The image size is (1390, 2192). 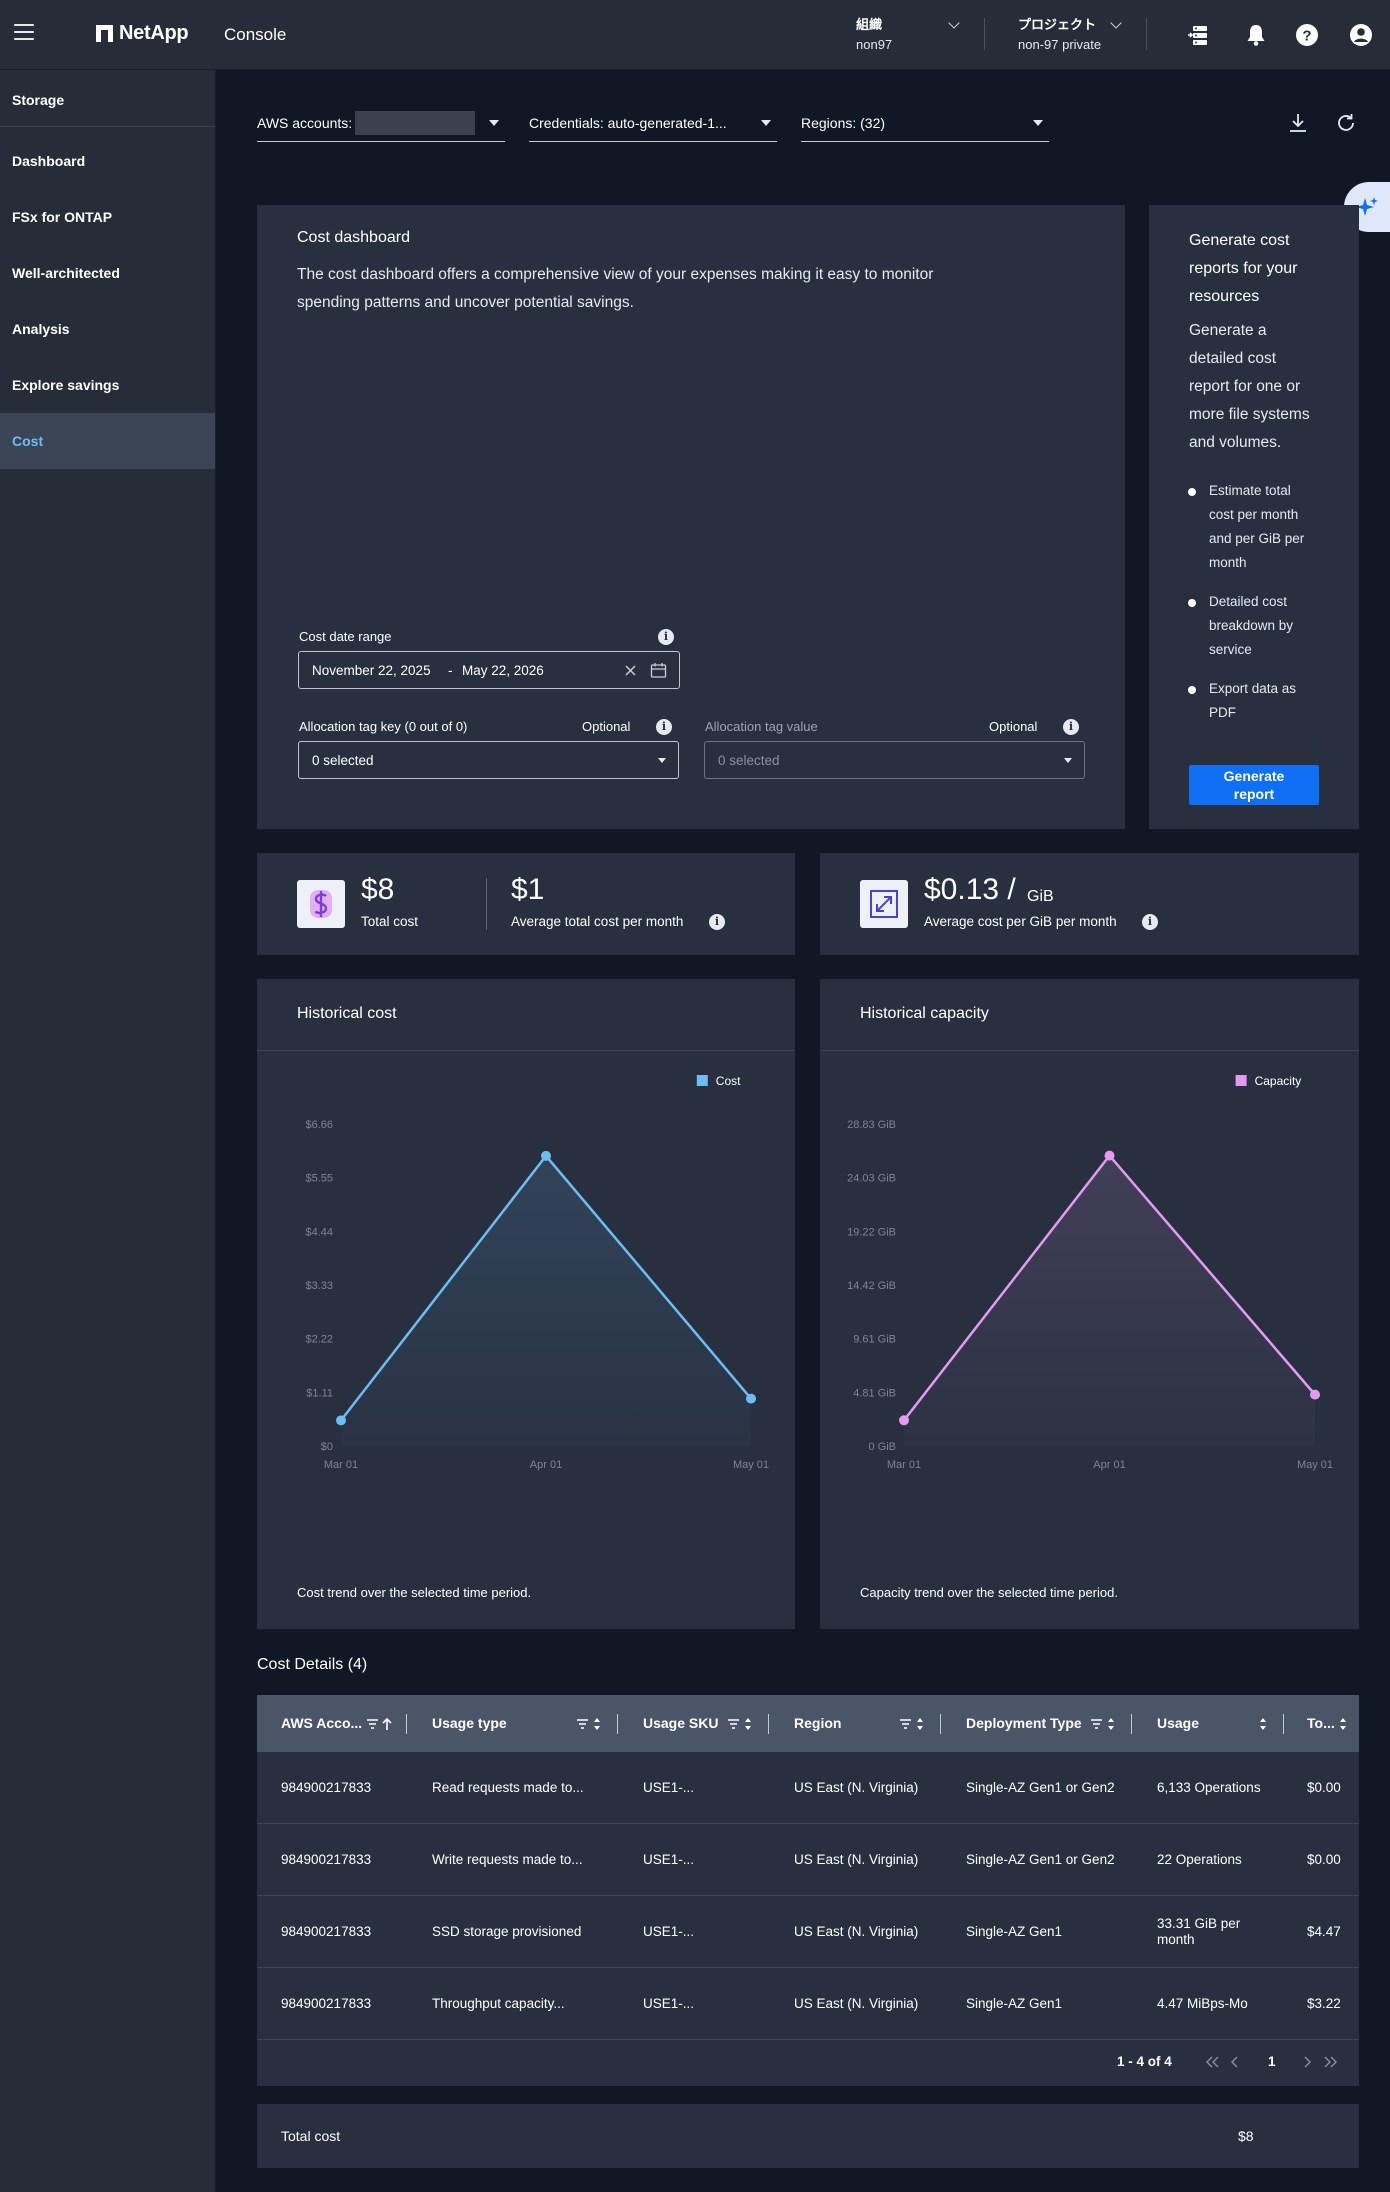 I want to click on user-avatar-icon, so click(x=1361, y=35).